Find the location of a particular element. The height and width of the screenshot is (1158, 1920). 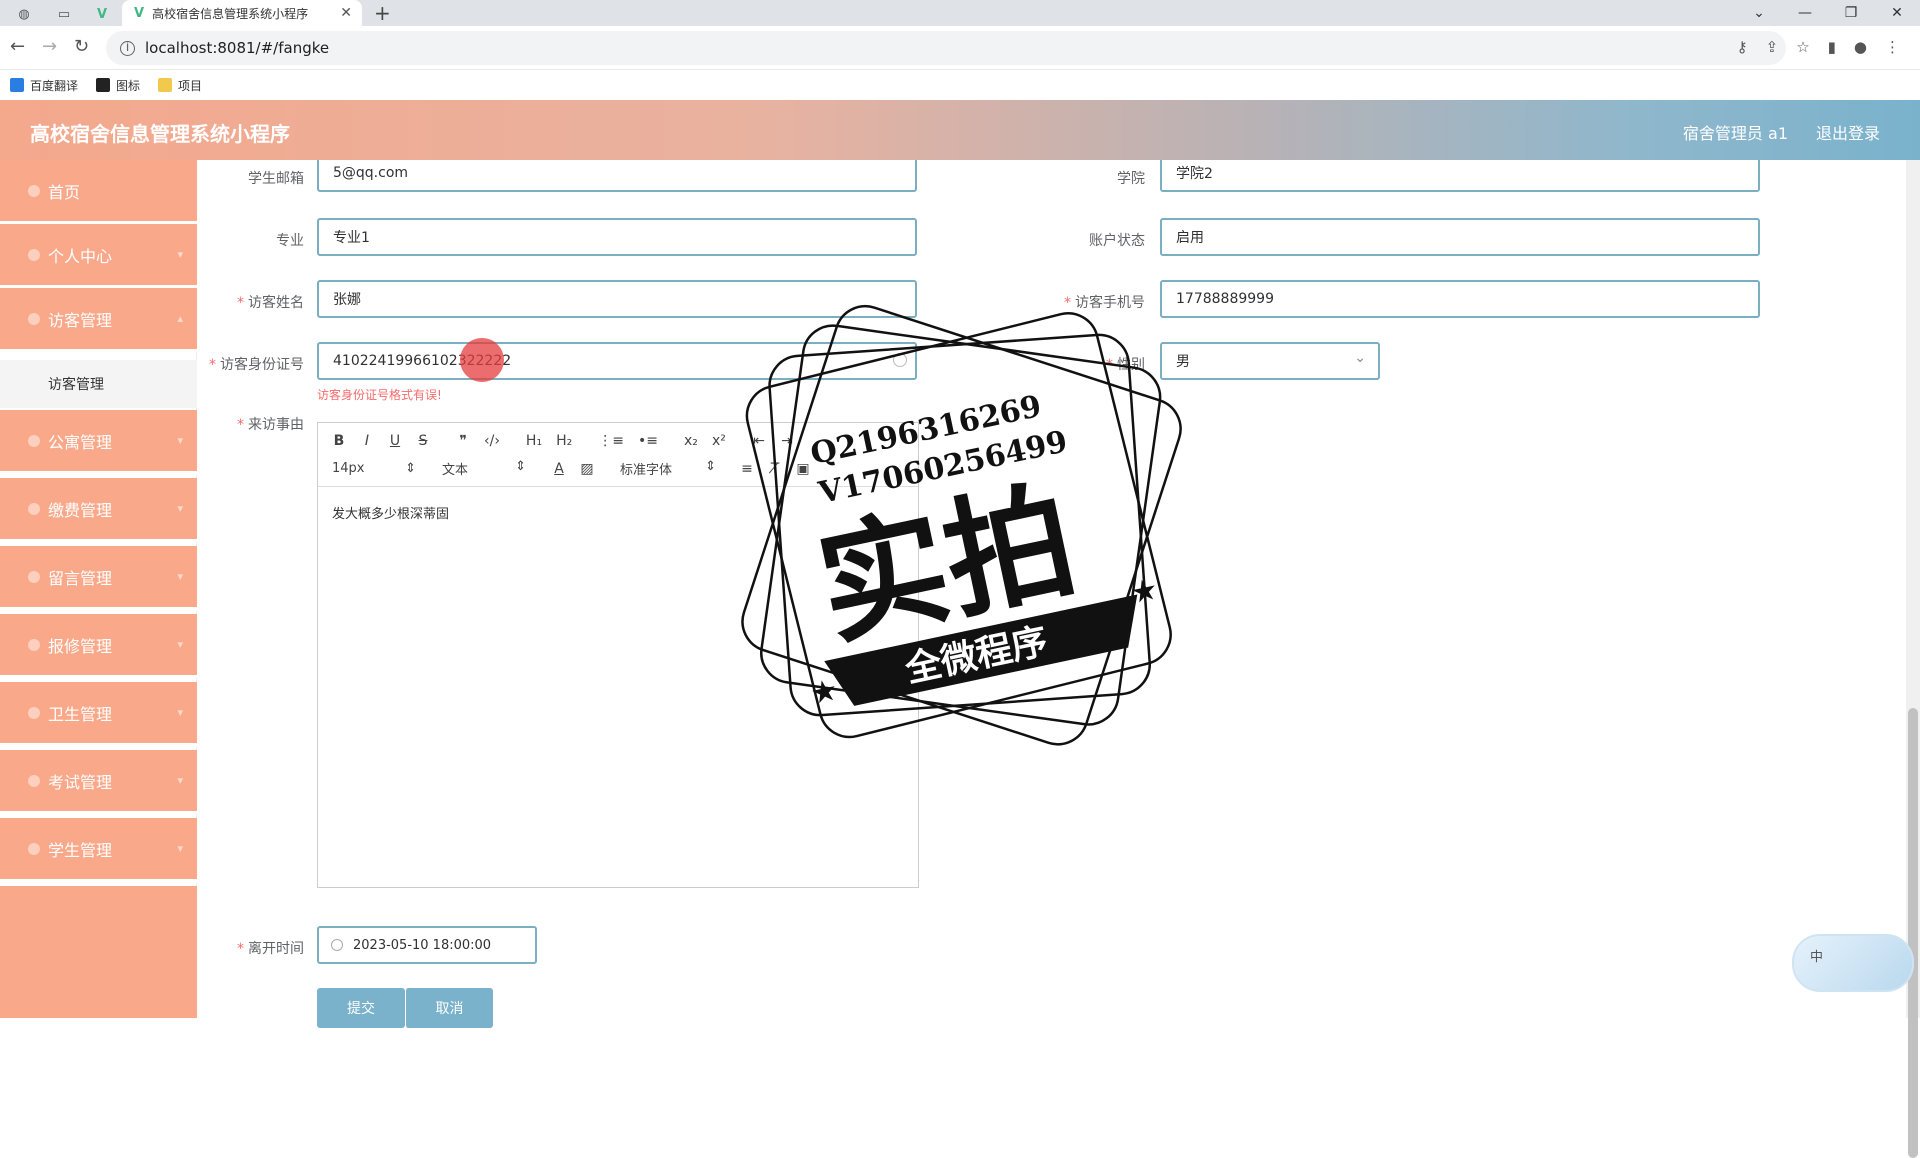

profile-icon: ● is located at coordinates (1860, 47).